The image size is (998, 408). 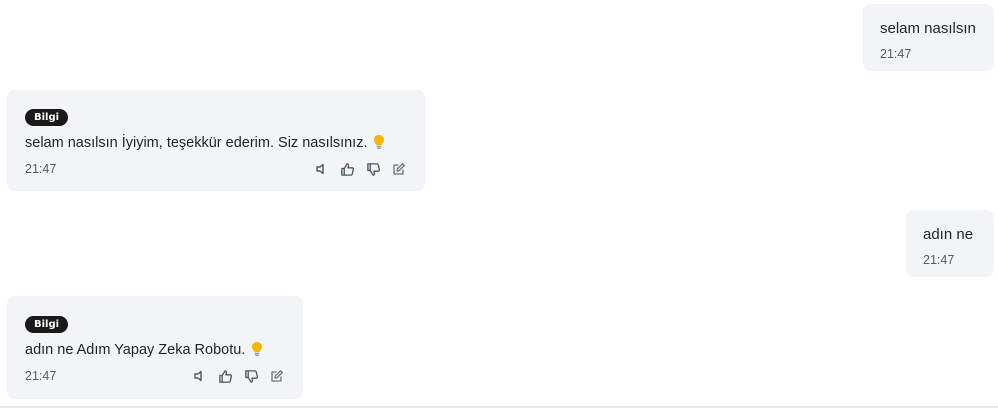 What do you see at coordinates (135, 350) in the screenshot?
I see `message-text: adın ne Adım Yapay Zeka Robotu.` at bounding box center [135, 350].